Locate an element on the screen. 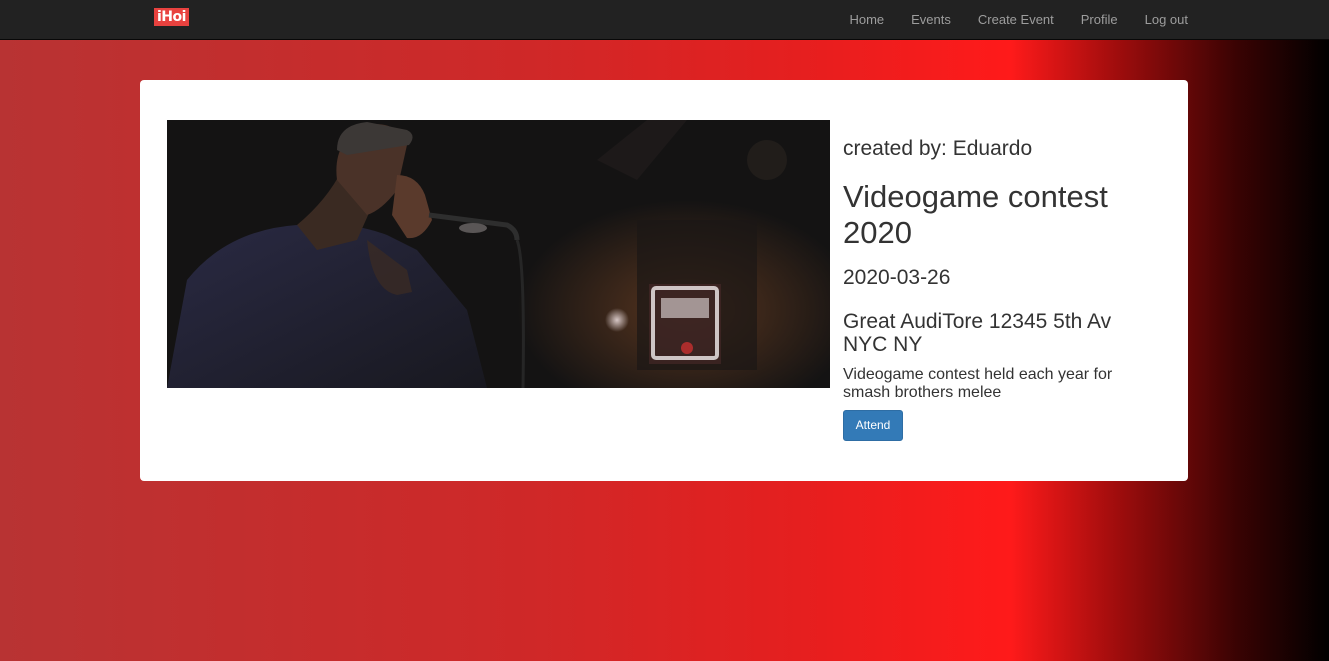 This screenshot has height=661, width=1329. event-title: Videogame contest 2020 is located at coordinates (975, 214).